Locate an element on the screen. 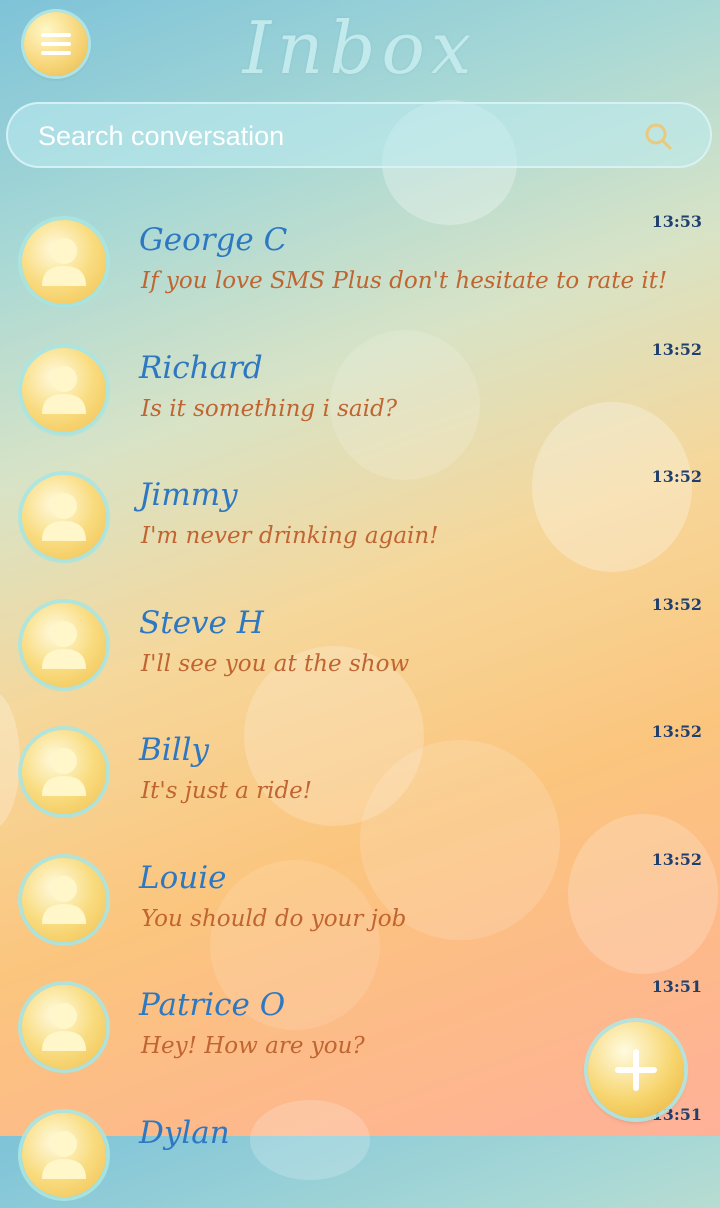 This screenshot has height=1208, width=720. conversation-item: Steve H I'll see you at the show 13:52 is located at coordinates (360, 635).